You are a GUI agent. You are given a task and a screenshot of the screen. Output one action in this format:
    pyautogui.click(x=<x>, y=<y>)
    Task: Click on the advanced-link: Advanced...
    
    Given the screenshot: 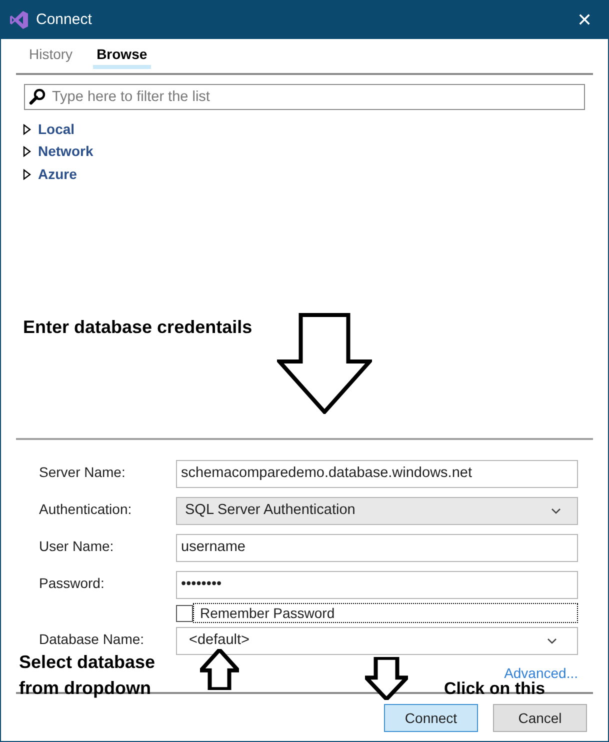 What is the action you would take?
    pyautogui.click(x=541, y=673)
    